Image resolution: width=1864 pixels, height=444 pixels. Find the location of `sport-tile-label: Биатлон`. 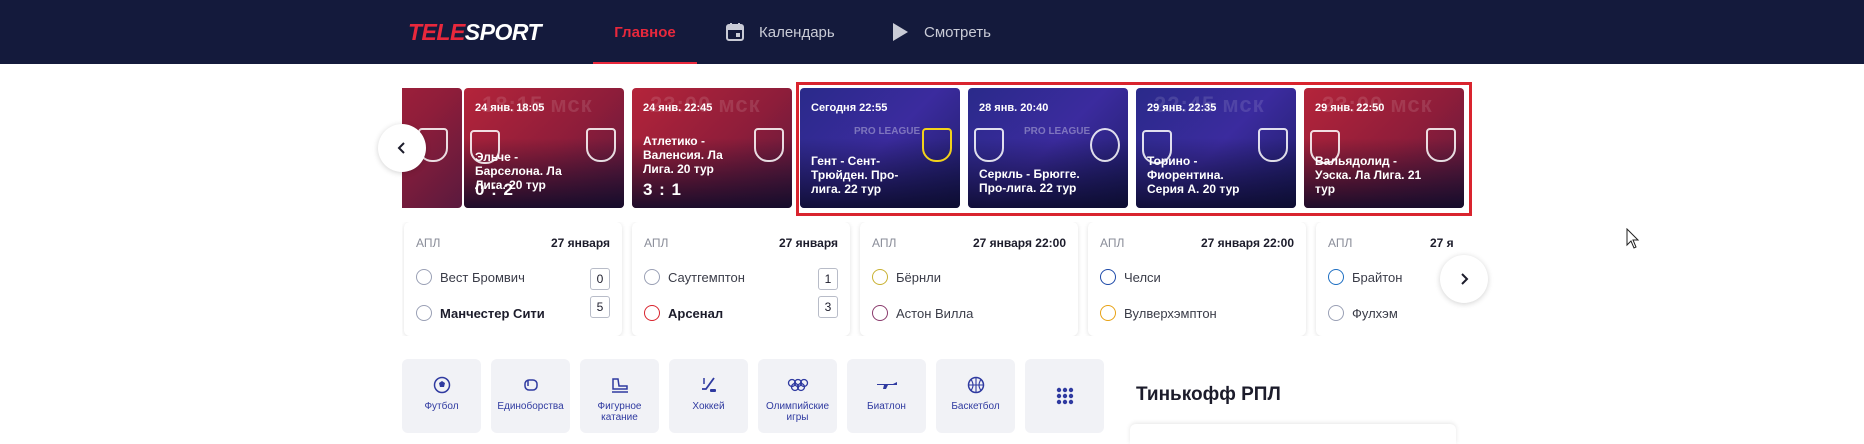

sport-tile-label: Биатлон is located at coordinates (886, 406).